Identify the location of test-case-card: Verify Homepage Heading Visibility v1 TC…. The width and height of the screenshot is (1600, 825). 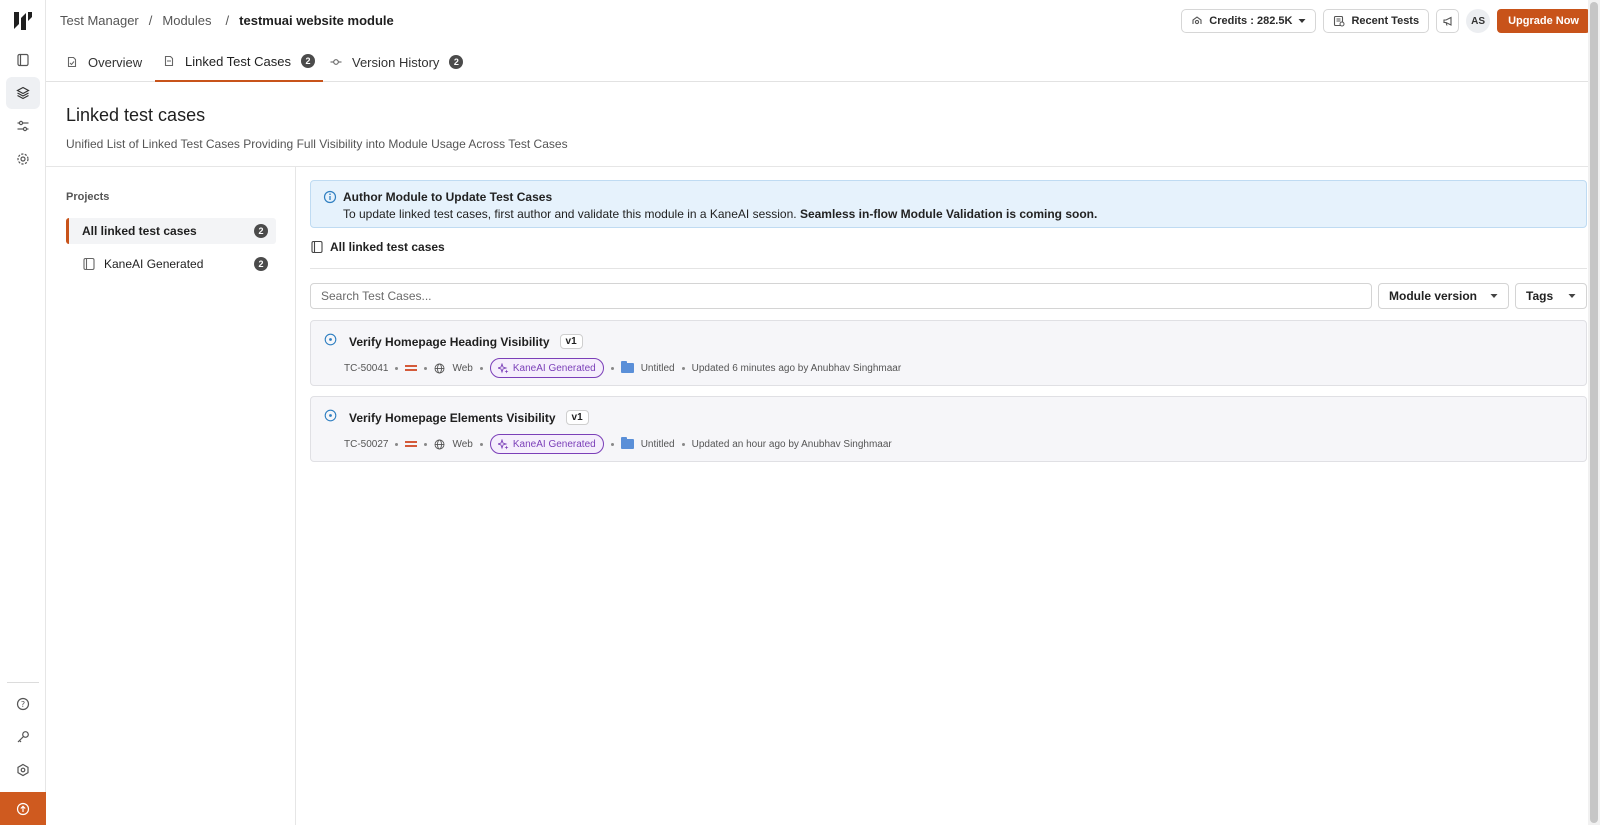
(948, 353).